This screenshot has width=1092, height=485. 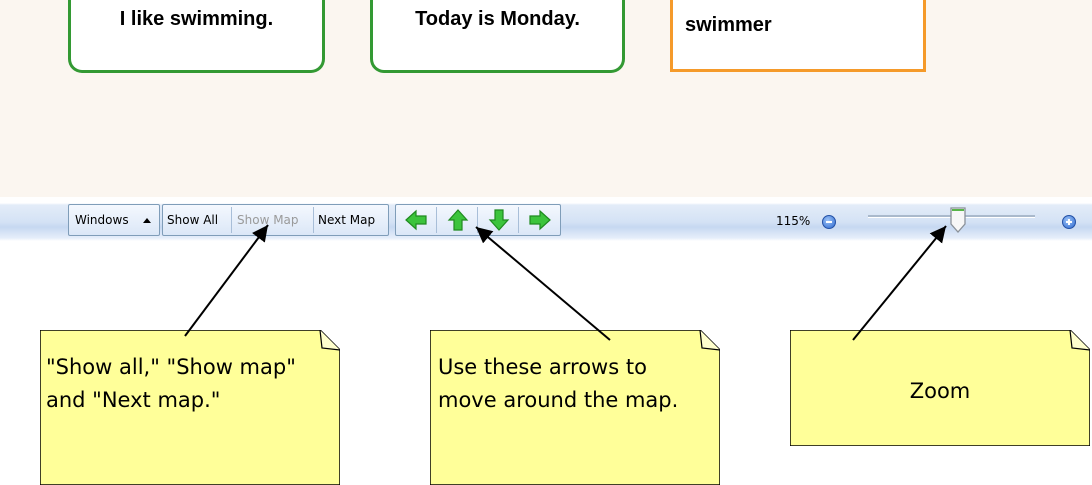 I want to click on pointer-arrow-to-show-map, so click(x=226, y=280).